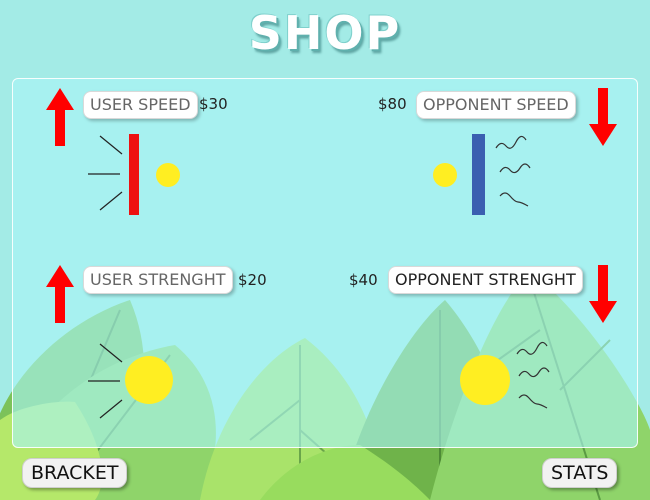 This screenshot has height=500, width=650. Describe the element at coordinates (325, 33) in the screenshot. I see `shop-title: SHOP` at that location.